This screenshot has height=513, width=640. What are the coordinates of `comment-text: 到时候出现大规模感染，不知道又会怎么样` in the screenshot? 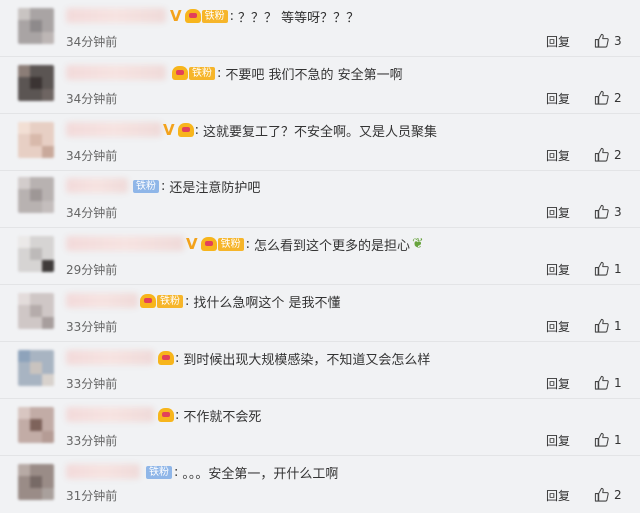 It's located at (307, 360).